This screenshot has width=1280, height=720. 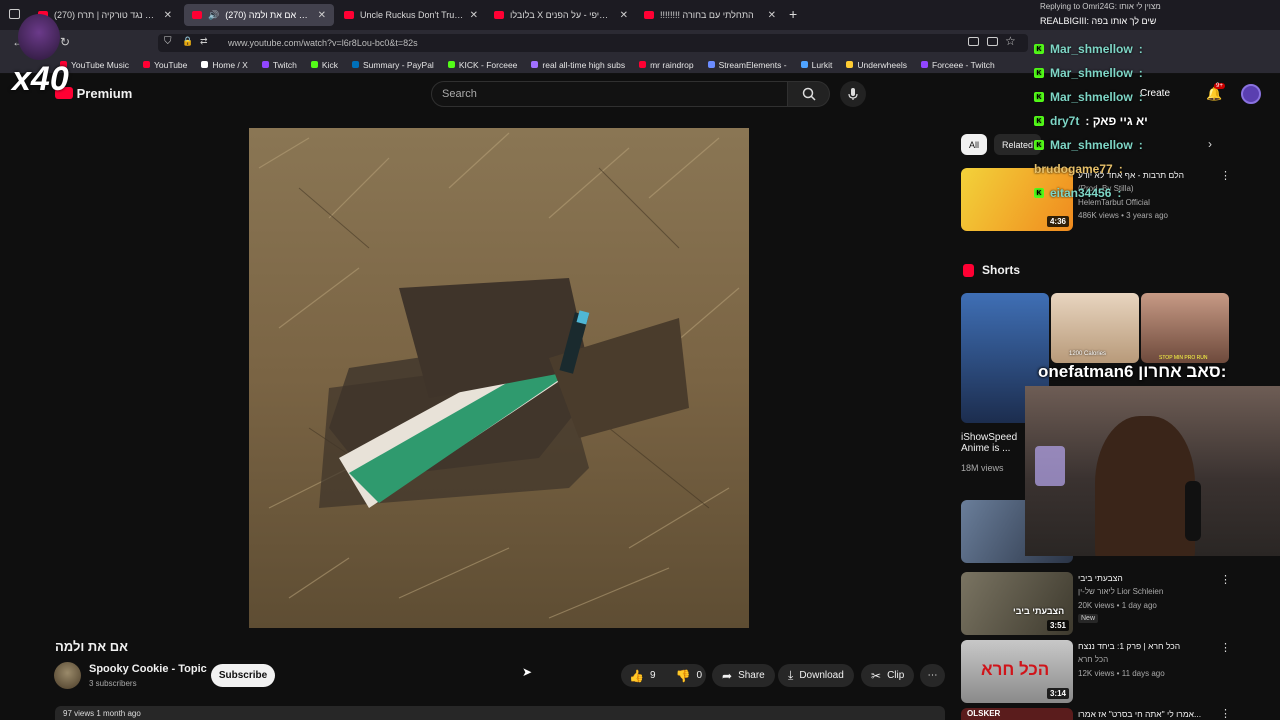 I want to click on create-button: Create, so click(x=1155, y=93).